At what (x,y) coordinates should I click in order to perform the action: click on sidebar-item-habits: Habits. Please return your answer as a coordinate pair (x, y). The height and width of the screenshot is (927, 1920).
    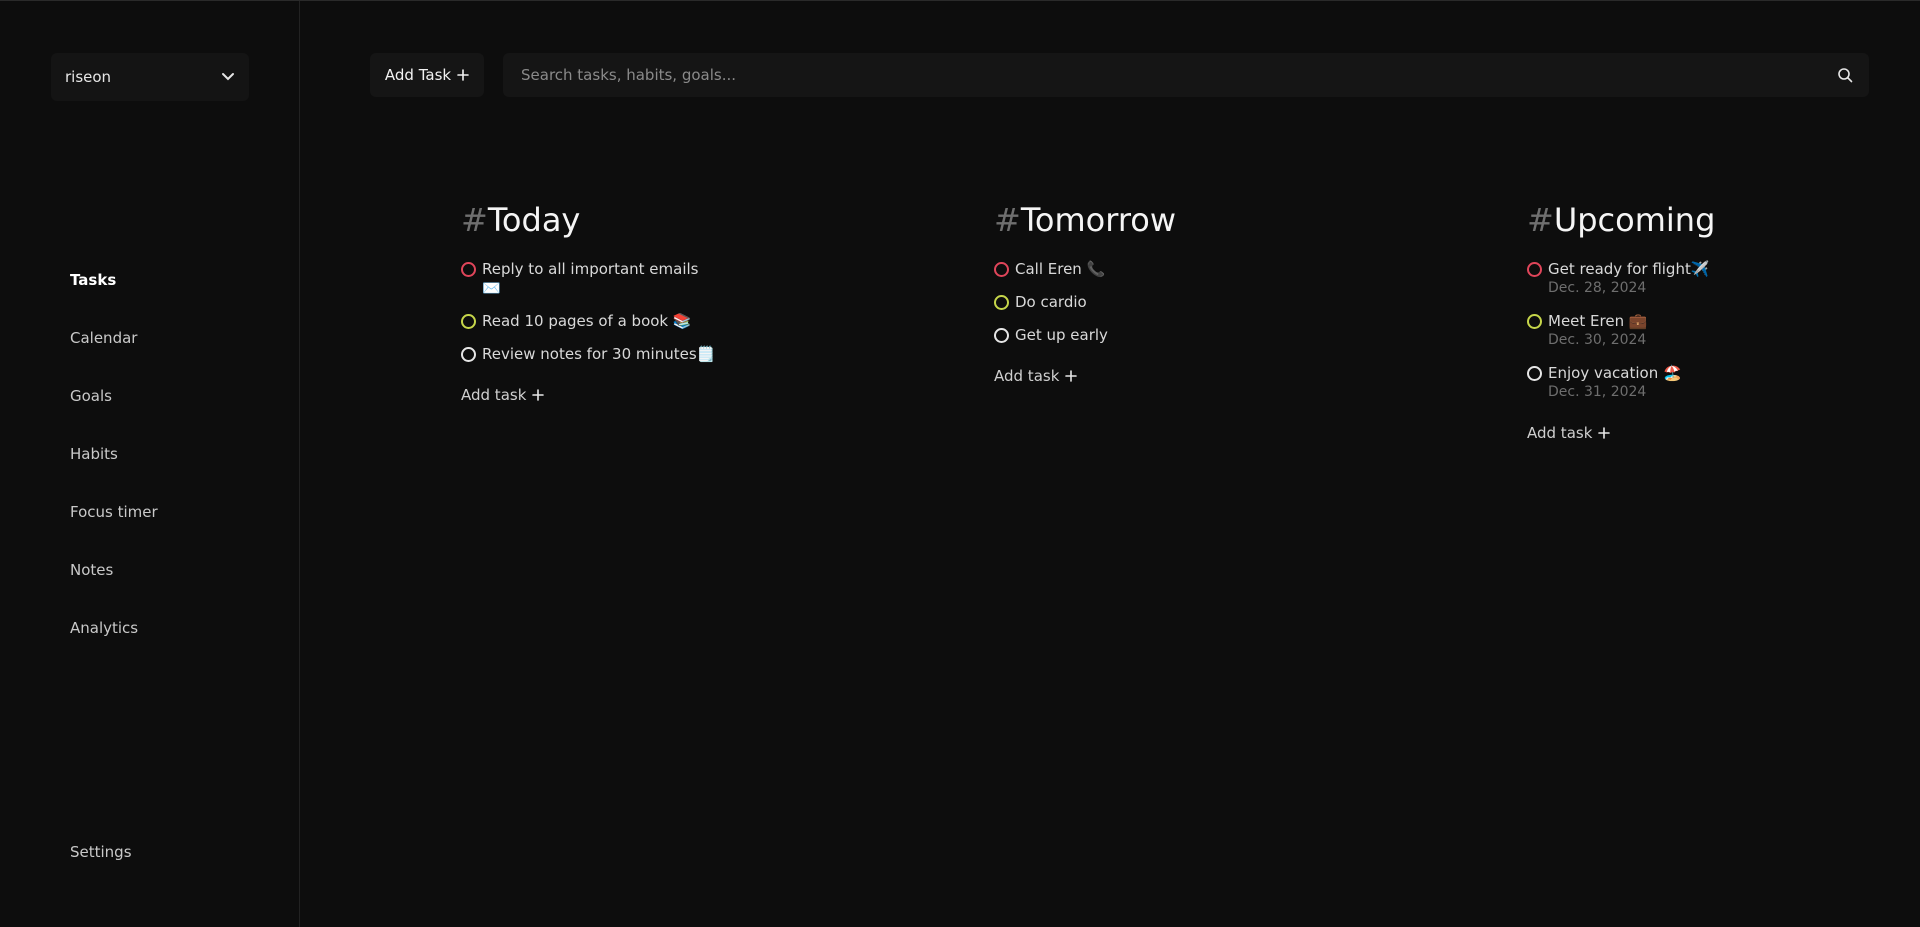
    Looking at the image, I should click on (114, 474).